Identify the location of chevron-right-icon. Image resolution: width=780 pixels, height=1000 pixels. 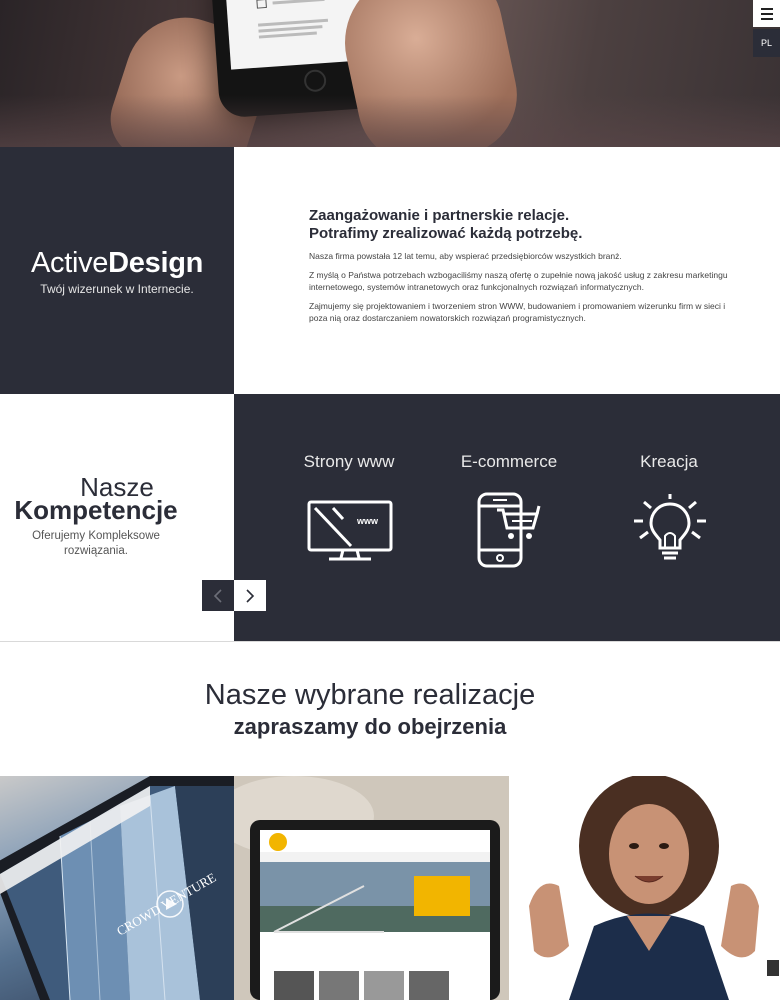
(250, 595).